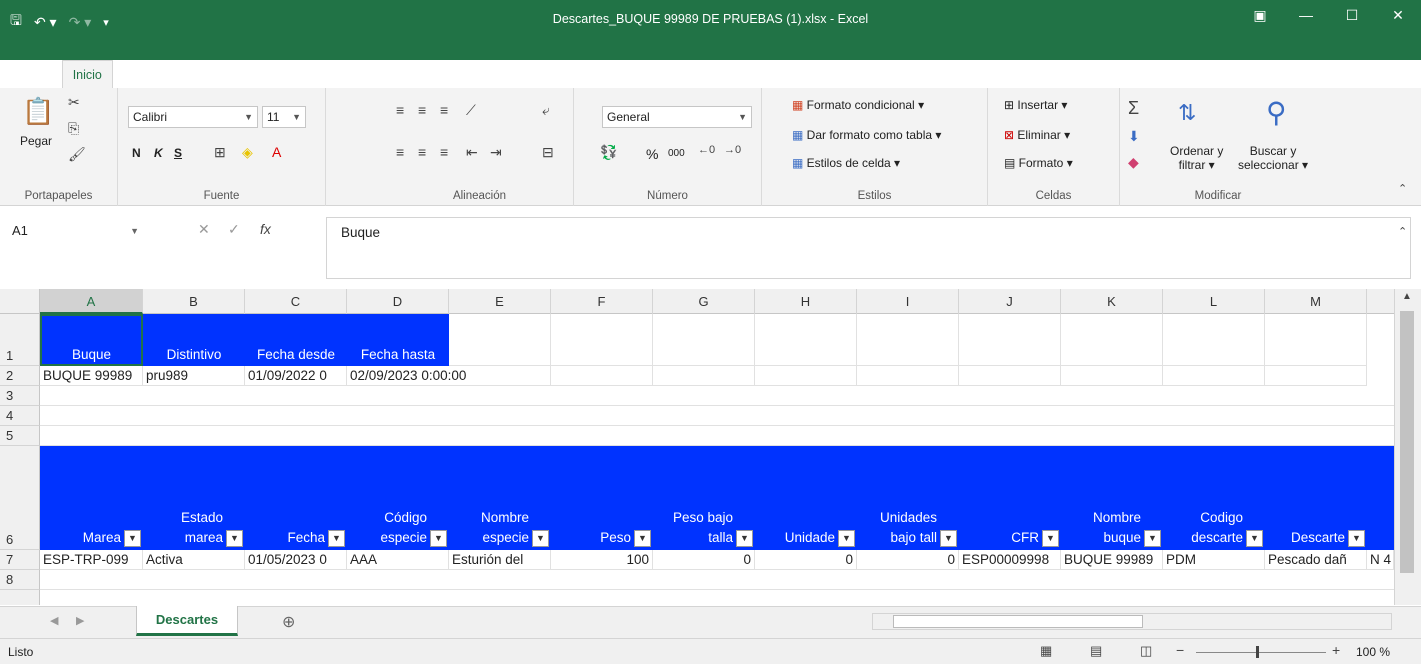 This screenshot has height=664, width=1421. What do you see at coordinates (247, 152) in the screenshot?
I see `fill-color-icon: ◈` at bounding box center [247, 152].